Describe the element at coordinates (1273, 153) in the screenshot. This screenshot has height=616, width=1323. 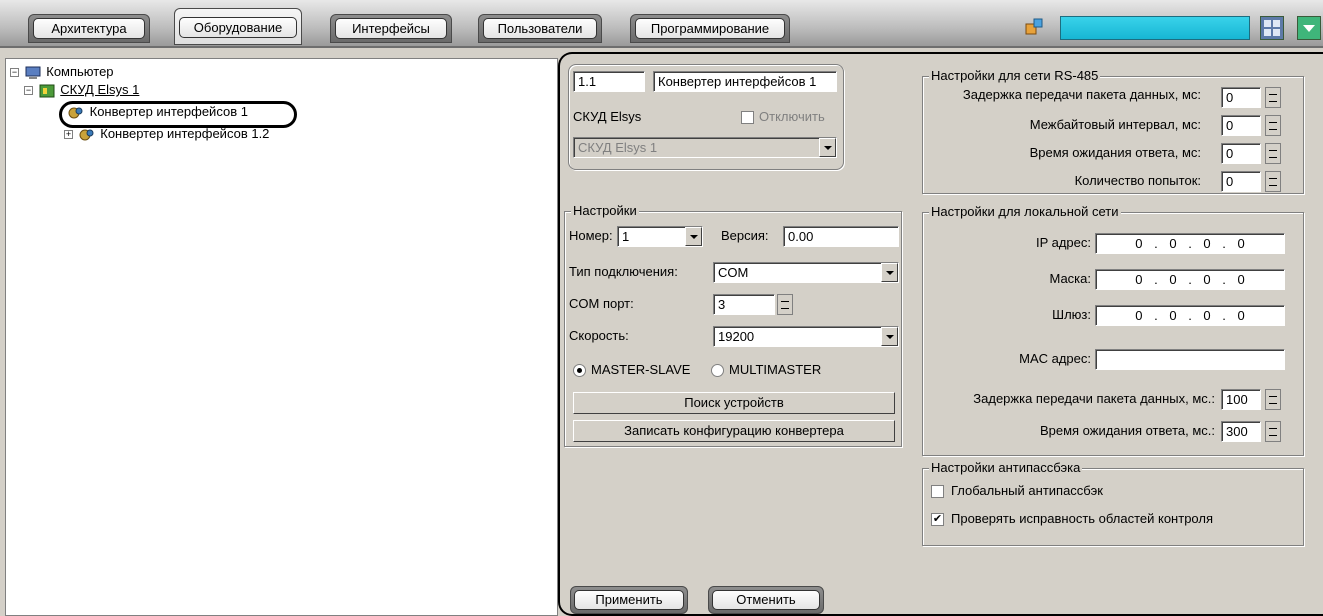
I see `rs485-timeout-spinner` at that location.